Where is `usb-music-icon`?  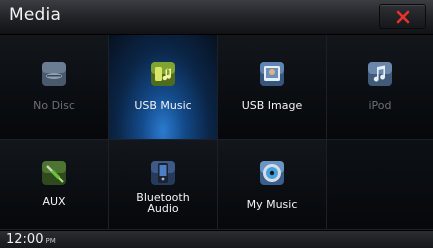 usb-music-icon is located at coordinates (163, 74).